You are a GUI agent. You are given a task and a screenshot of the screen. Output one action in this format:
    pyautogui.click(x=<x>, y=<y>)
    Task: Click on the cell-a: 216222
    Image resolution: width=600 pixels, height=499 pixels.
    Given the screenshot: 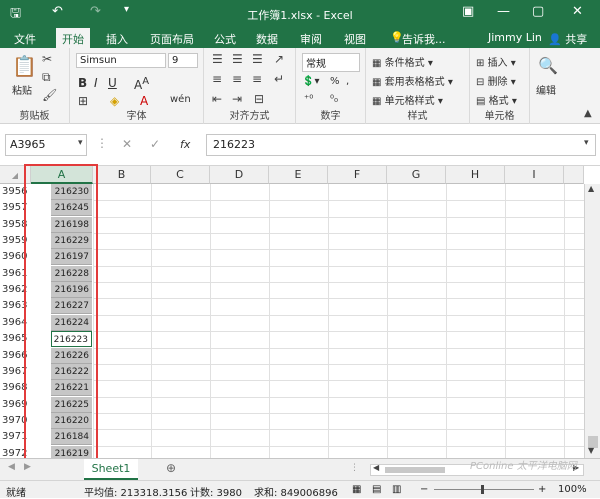 What is the action you would take?
    pyautogui.click(x=71, y=371)
    